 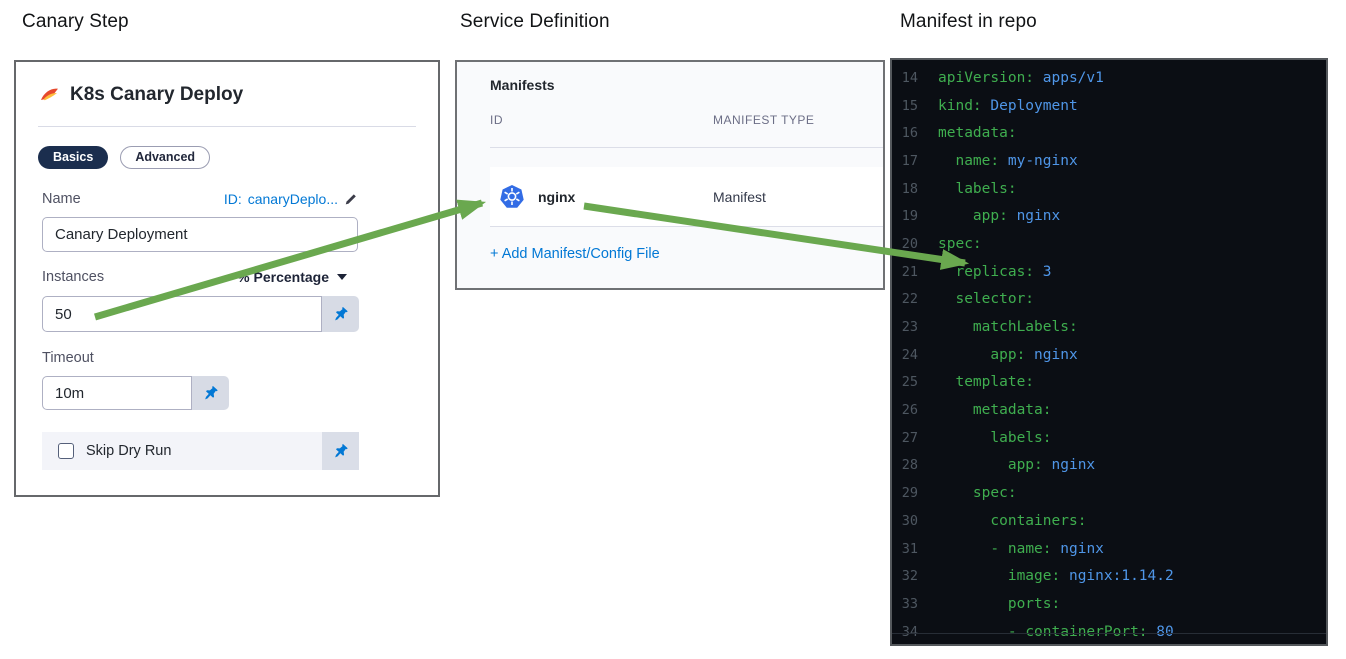 What do you see at coordinates (739, 196) in the screenshot?
I see `manifest-type: Manifest` at bounding box center [739, 196].